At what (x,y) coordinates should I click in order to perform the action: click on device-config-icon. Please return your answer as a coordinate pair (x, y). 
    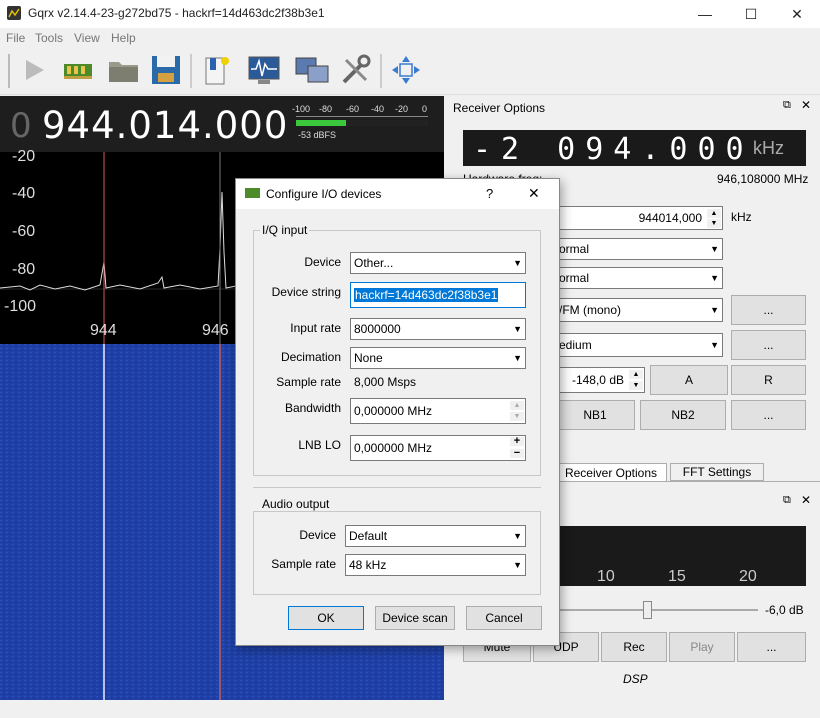
    Looking at the image, I should click on (78, 70).